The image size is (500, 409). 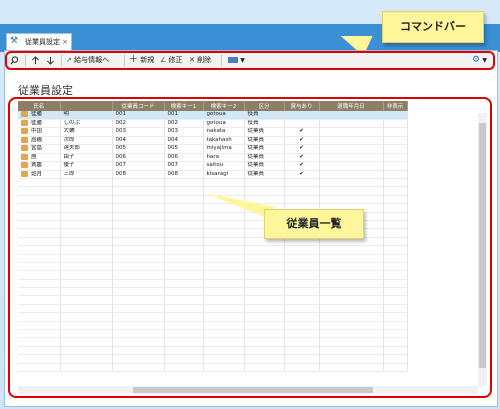 What do you see at coordinates (14, 41) in the screenshot?
I see `tools-icon: ⚒` at bounding box center [14, 41].